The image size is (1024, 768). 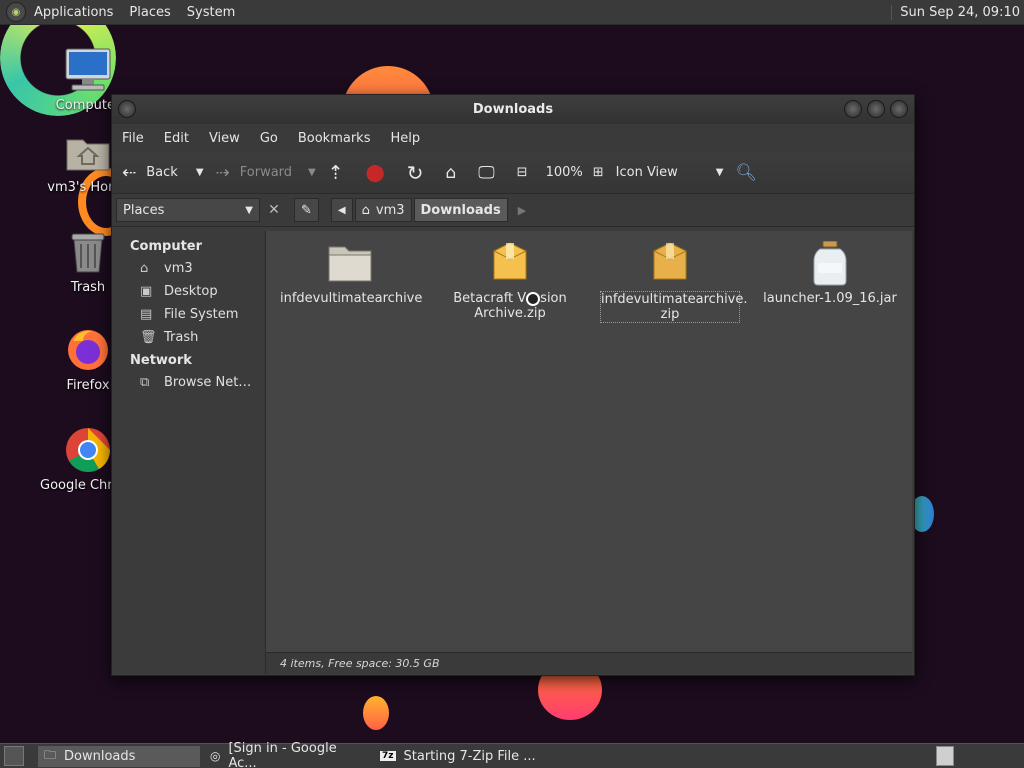 What do you see at coordinates (350, 263) in the screenshot?
I see `folder-icon` at bounding box center [350, 263].